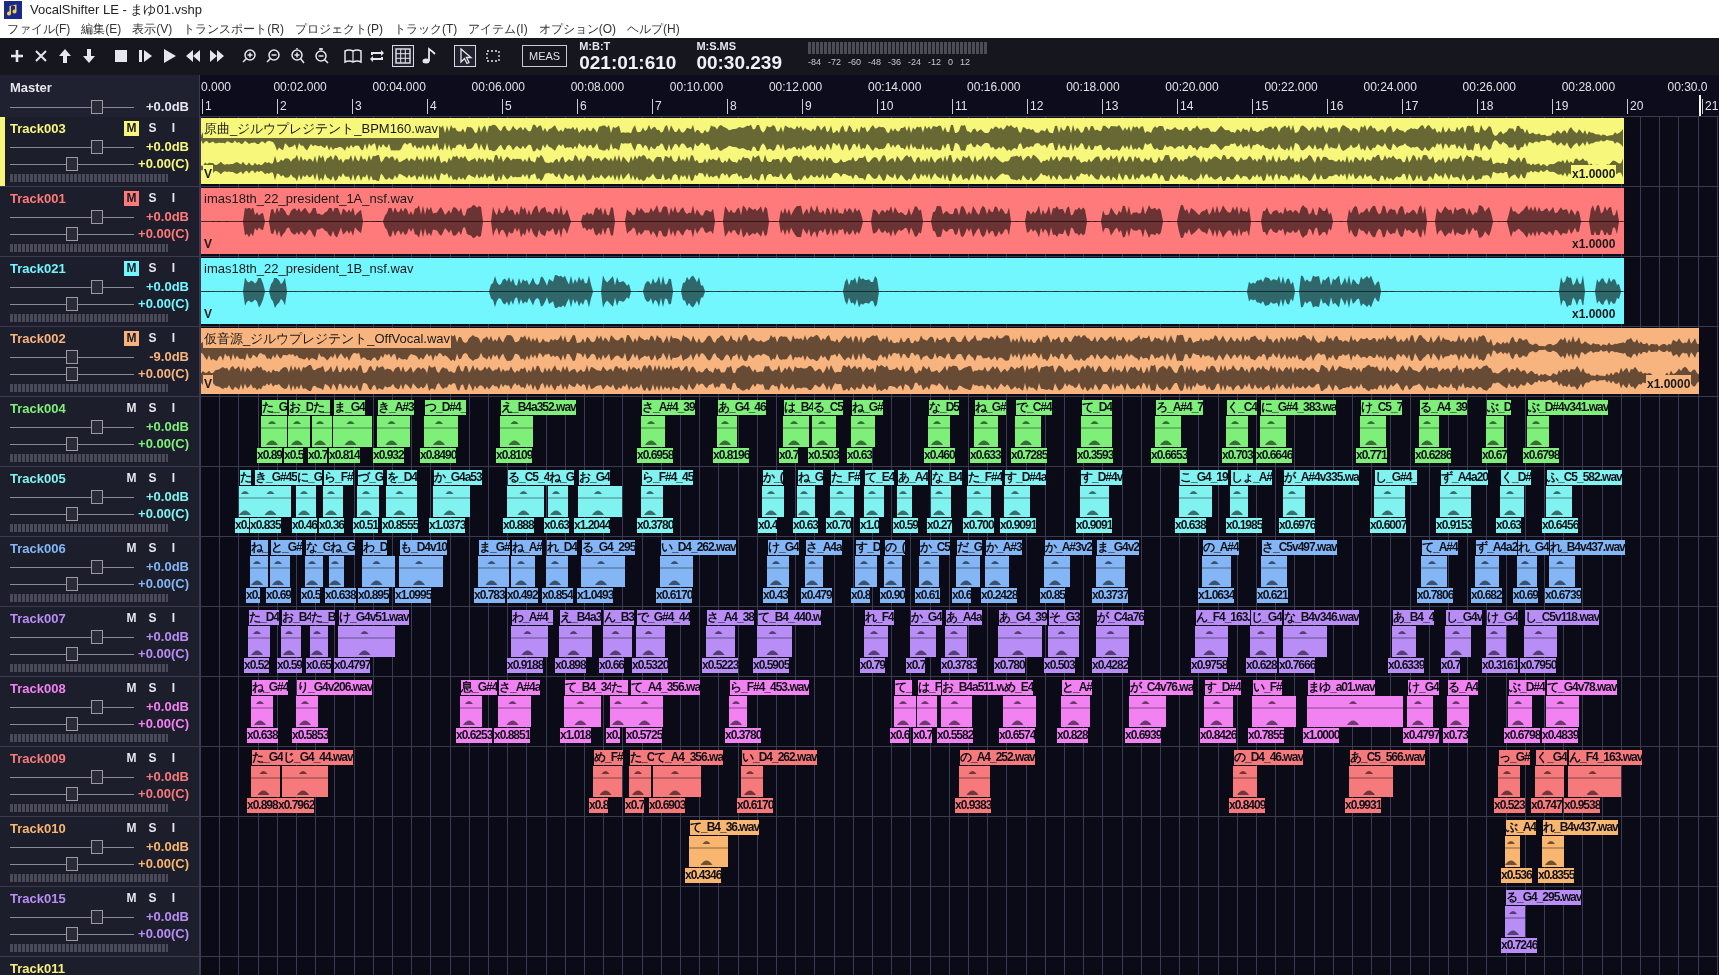 The width and height of the screenshot is (1719, 975). What do you see at coordinates (100, 851) in the screenshot?
I see `track-header: Track010 M S I +0.0dB +0.00(C)` at bounding box center [100, 851].